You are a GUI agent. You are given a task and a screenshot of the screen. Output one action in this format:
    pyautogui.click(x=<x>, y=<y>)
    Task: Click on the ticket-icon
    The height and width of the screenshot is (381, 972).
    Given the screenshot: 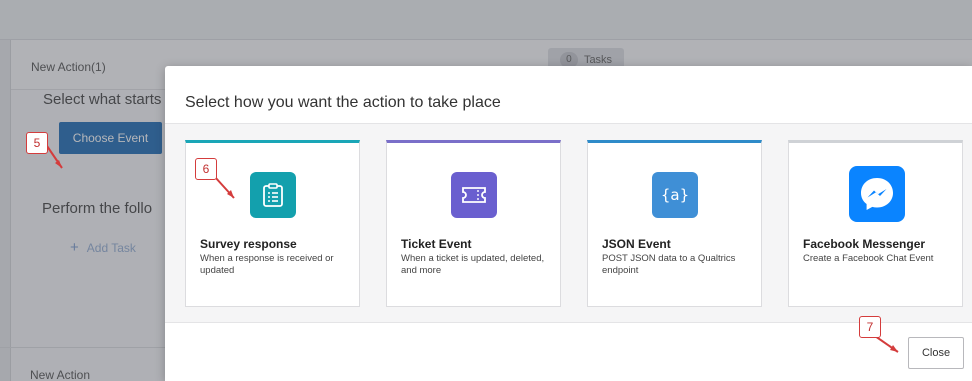 What is the action you would take?
    pyautogui.click(x=474, y=195)
    